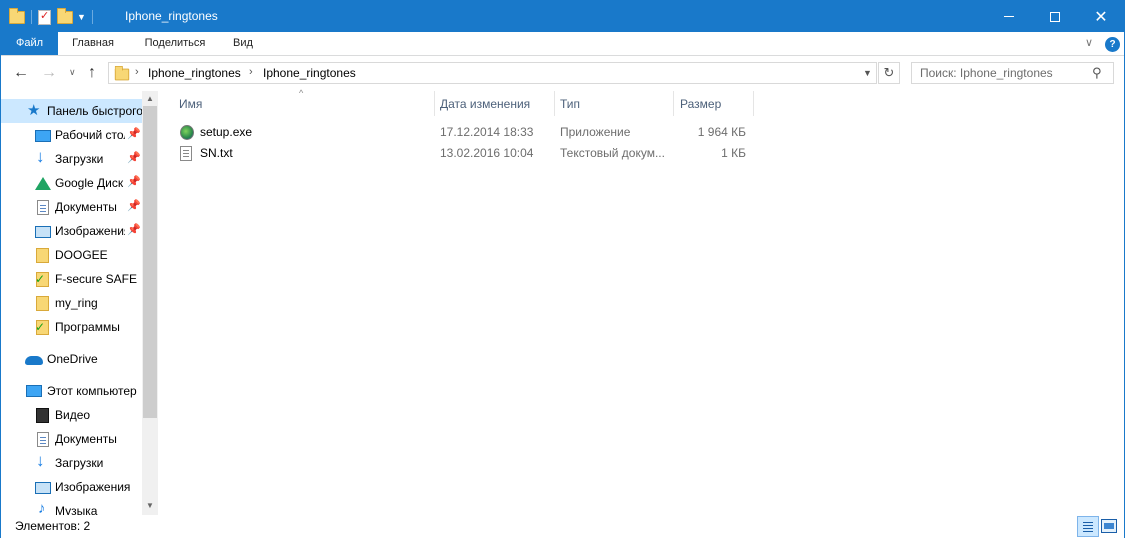 The width and height of the screenshot is (1125, 538). I want to click on expand-ribbon-icon: ∨, so click(1089, 42).